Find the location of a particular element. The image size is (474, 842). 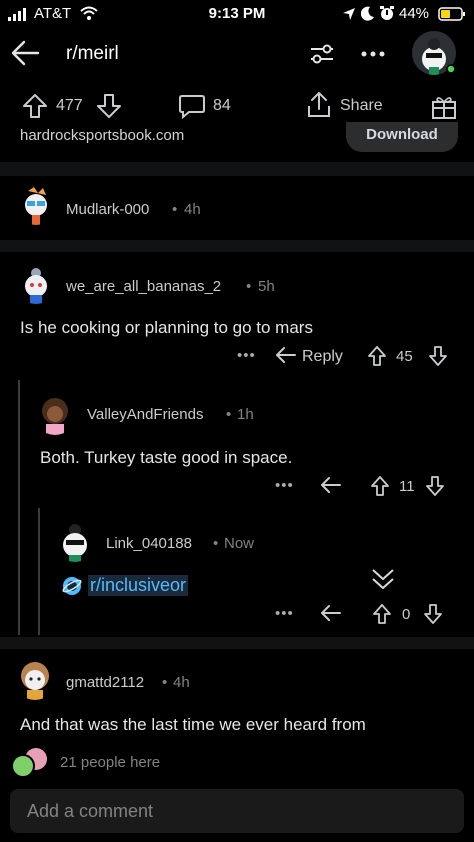

comment-time: 5h is located at coordinates (266, 286).